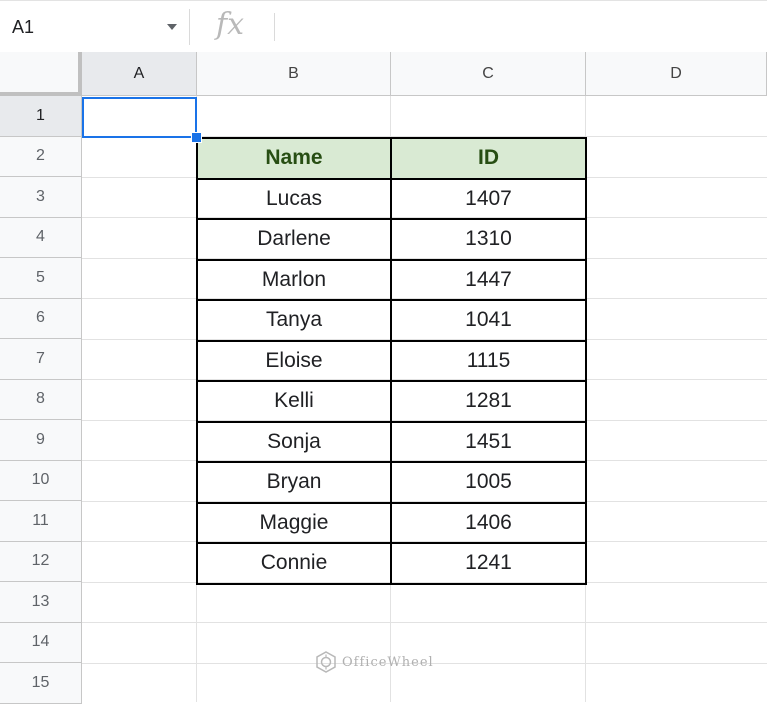 Image resolution: width=767 pixels, height=704 pixels. Describe the element at coordinates (488, 320) in the screenshot. I see `id-cell: 1041` at that location.